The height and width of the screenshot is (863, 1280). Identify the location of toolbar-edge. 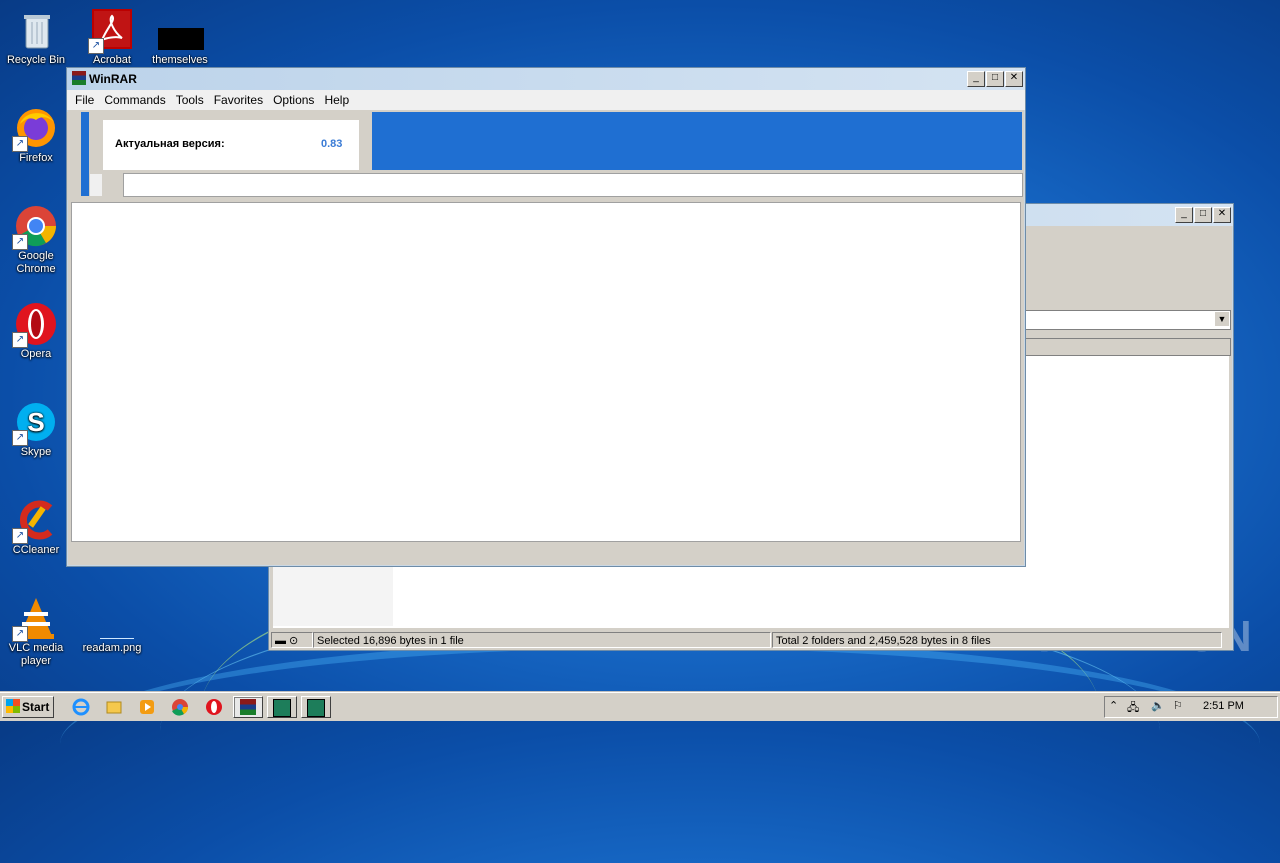
(85, 154).